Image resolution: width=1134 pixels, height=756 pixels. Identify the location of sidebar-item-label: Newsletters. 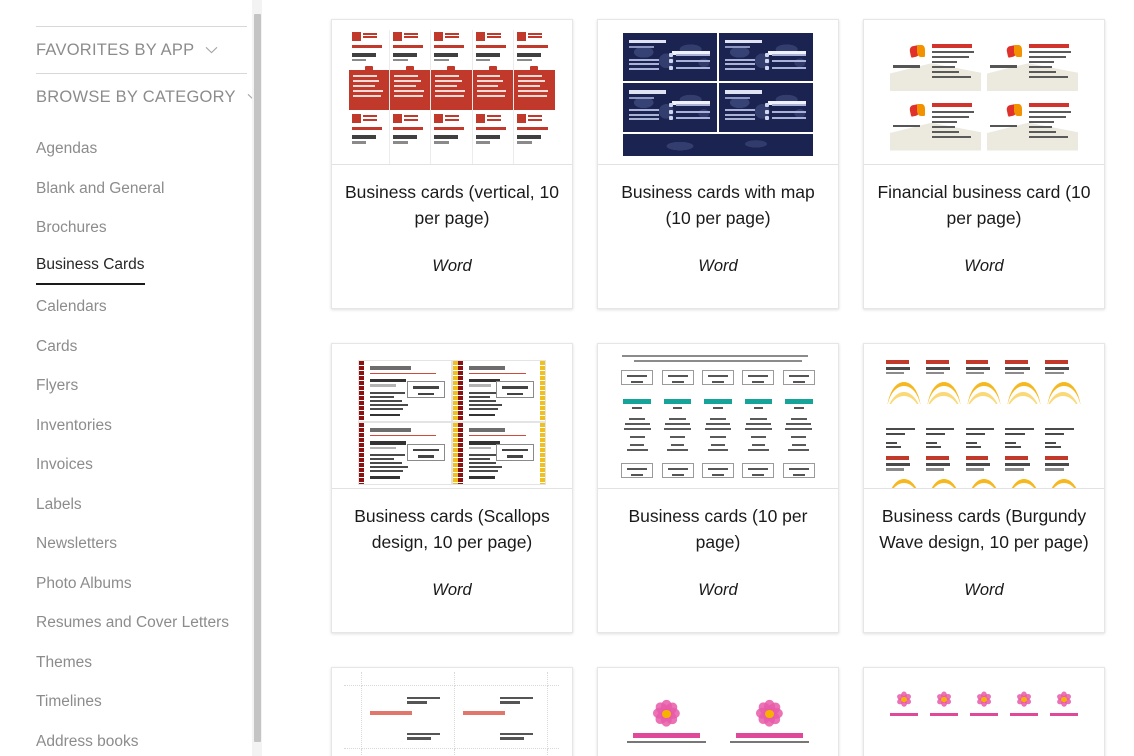
(76, 543).